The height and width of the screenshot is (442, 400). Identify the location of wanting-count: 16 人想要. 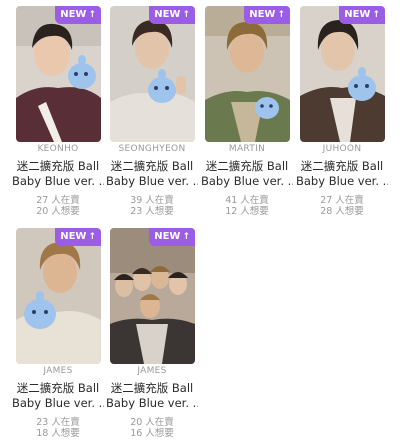
(152, 433).